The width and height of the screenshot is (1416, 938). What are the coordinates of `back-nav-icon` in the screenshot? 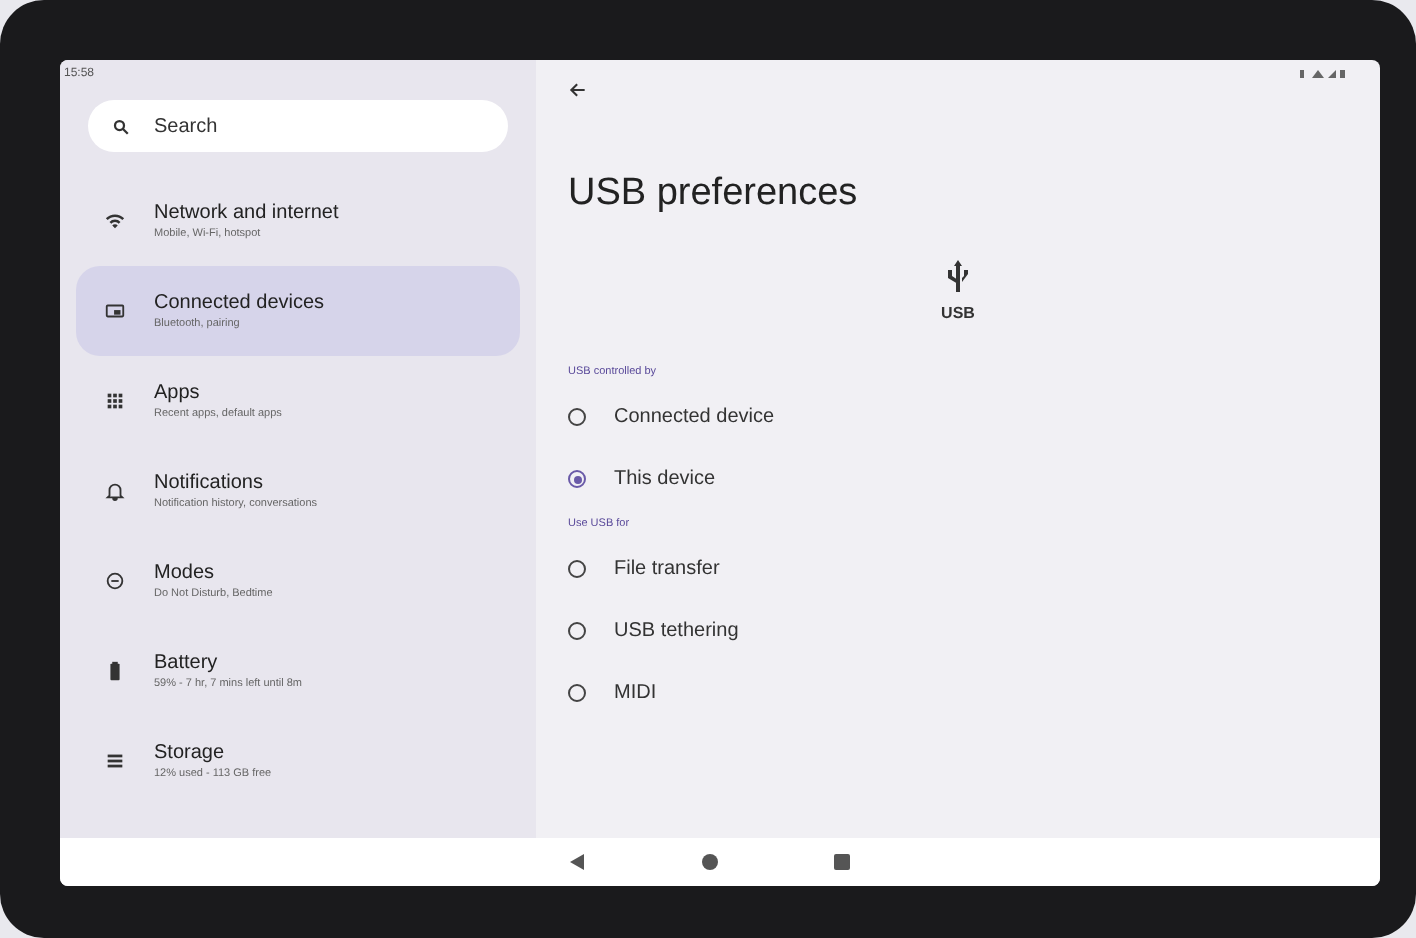 It's located at (578, 862).